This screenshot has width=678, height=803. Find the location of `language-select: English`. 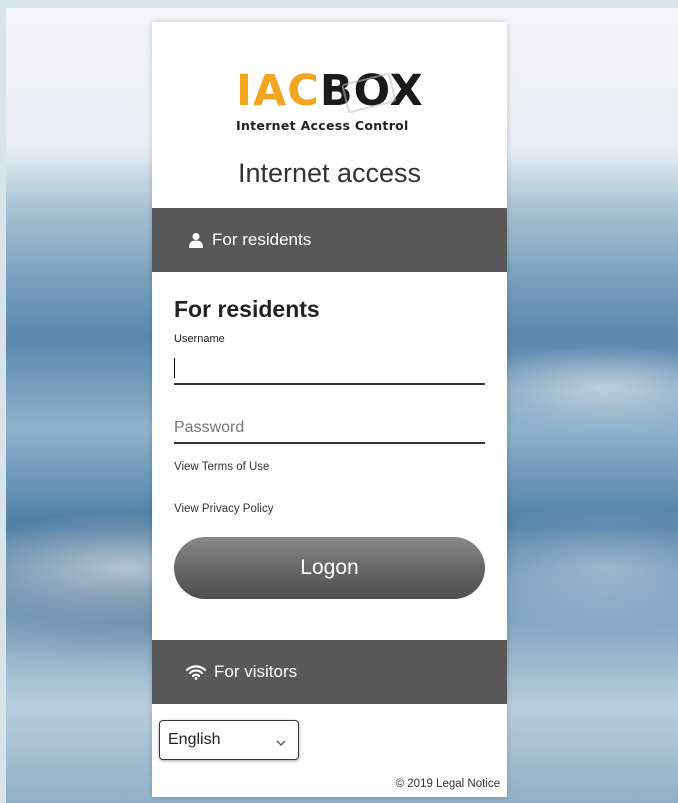

language-select: English is located at coordinates (229, 740).